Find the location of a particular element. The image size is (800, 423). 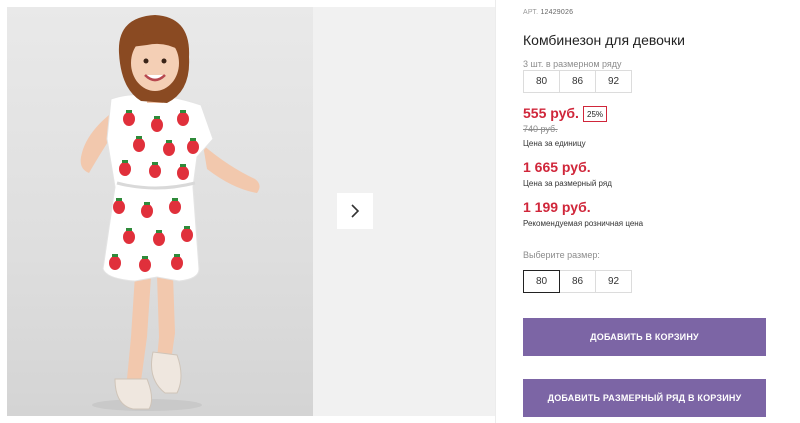

size-option-86: 86 is located at coordinates (577, 281).